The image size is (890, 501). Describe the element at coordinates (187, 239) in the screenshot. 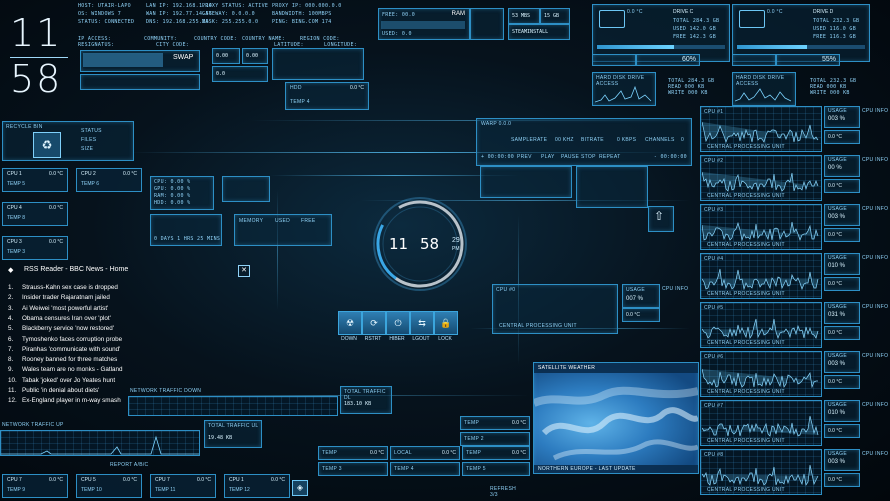

I see `uptime: 0 DAYS 1 HRS 25 MINS` at that location.